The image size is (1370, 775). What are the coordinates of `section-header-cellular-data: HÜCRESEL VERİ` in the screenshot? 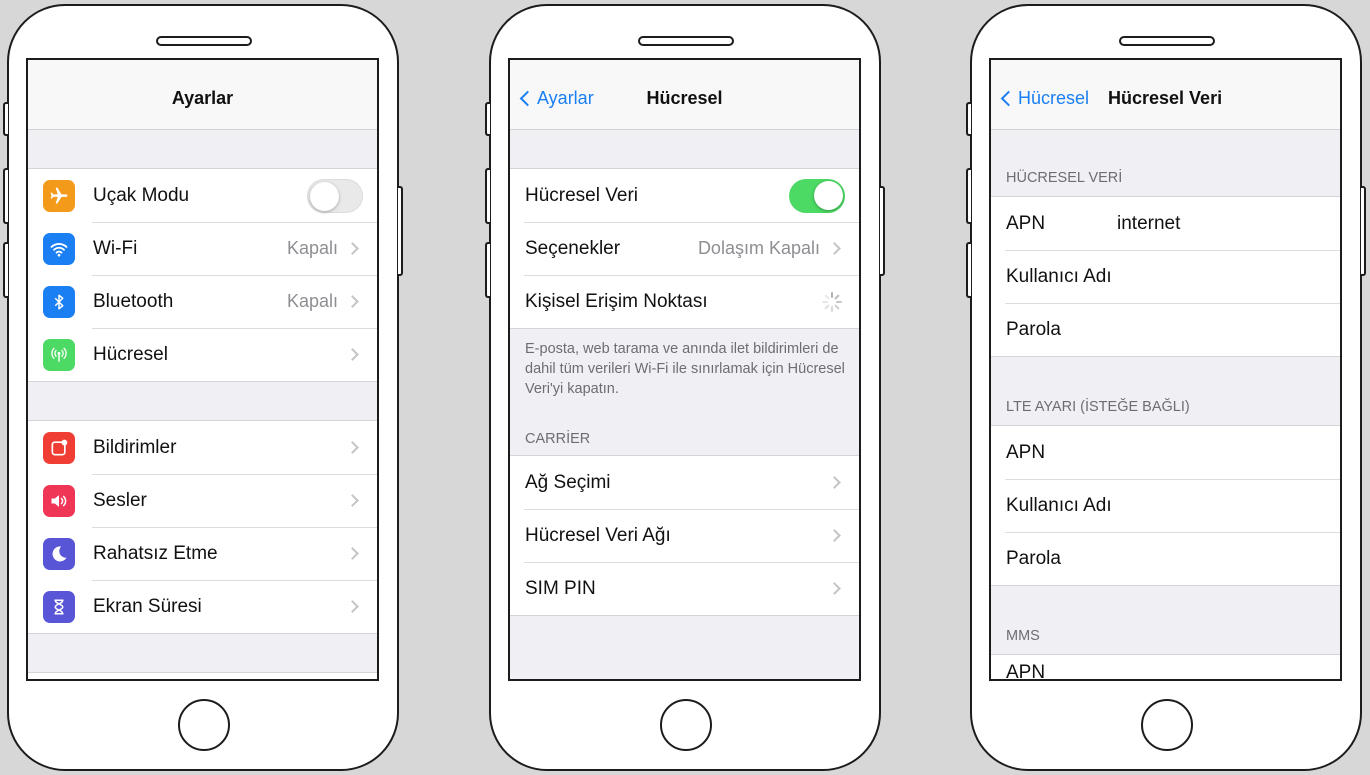 It's located at (1064, 178).